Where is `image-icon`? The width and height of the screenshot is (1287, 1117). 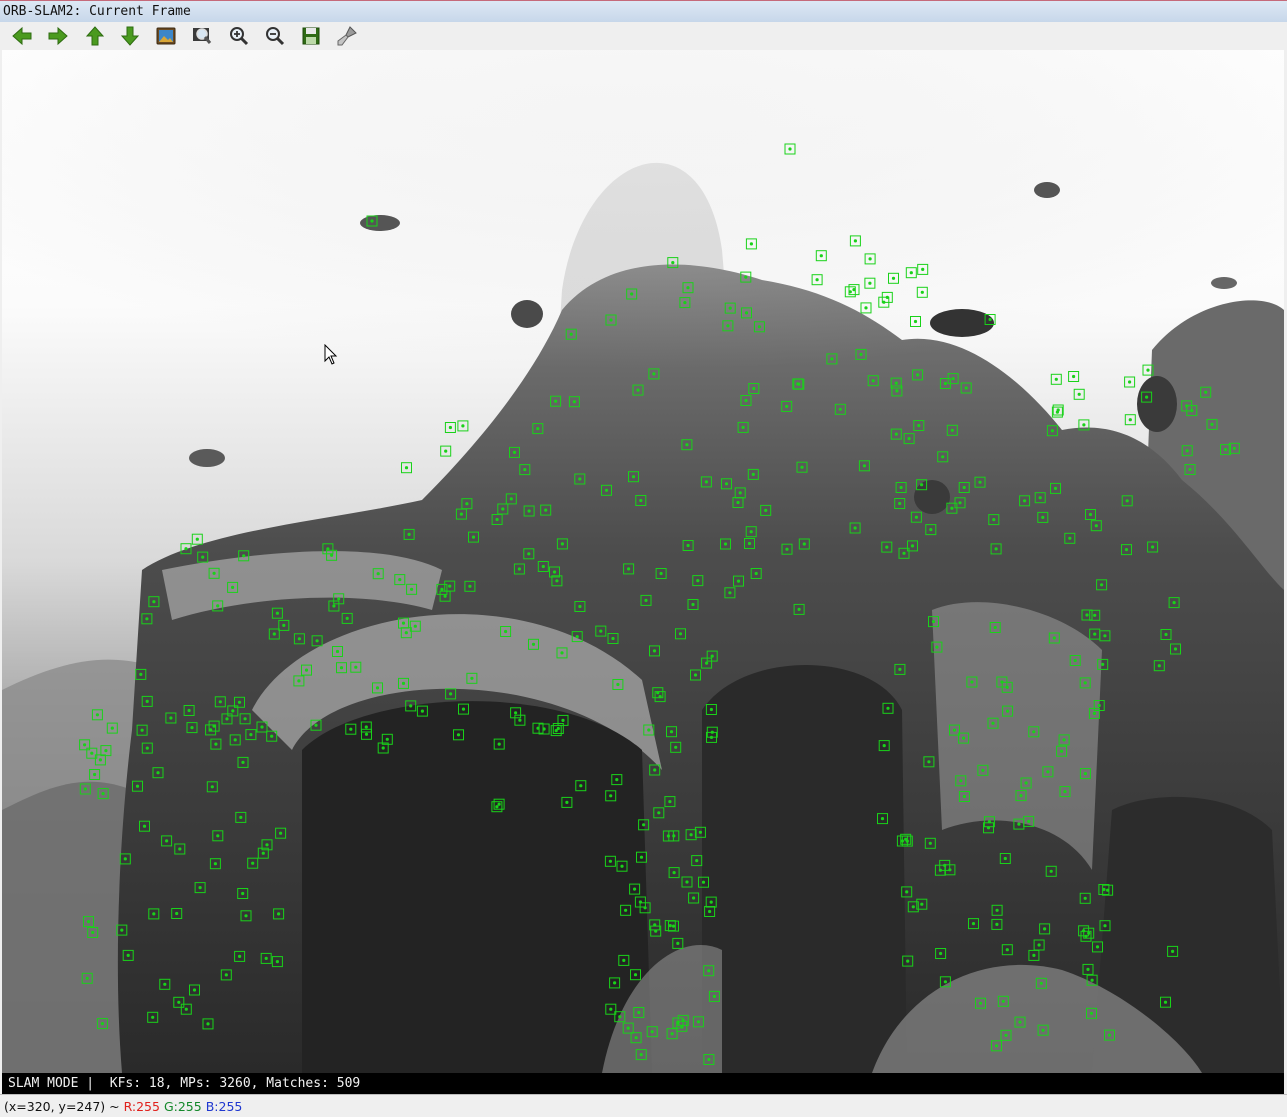 image-icon is located at coordinates (166, 36).